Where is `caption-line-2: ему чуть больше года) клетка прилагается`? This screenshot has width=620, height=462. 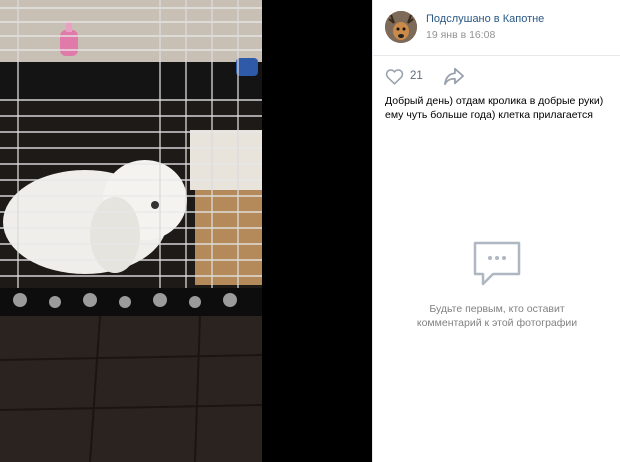 caption-line-2: ему чуть больше года) клетка прилагается is located at coordinates (489, 115).